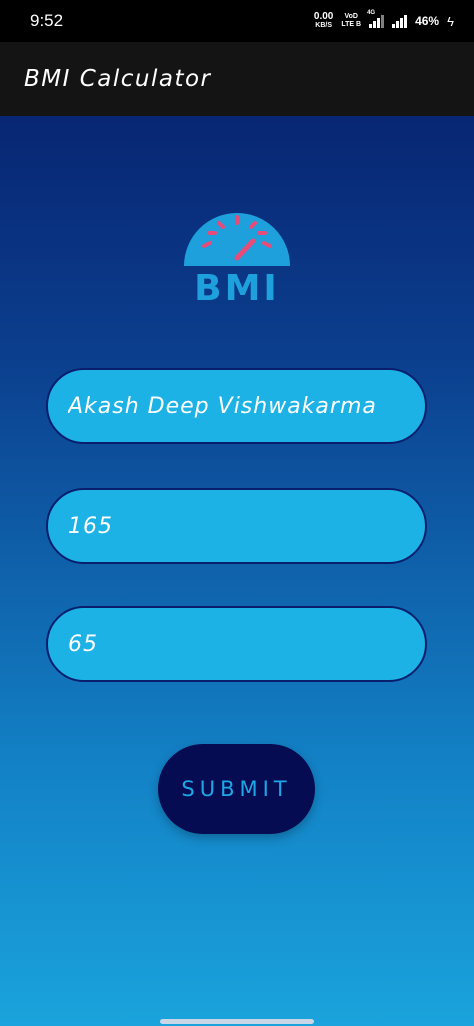 The image size is (474, 1026). I want to click on submit-button: SUBMIT, so click(236, 789).